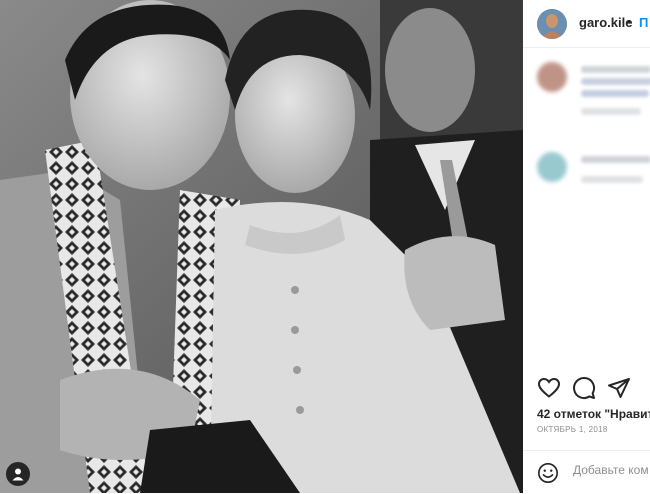 This screenshot has height=494, width=650. Describe the element at coordinates (18, 474) in the screenshot. I see `user-tag-icon` at that location.